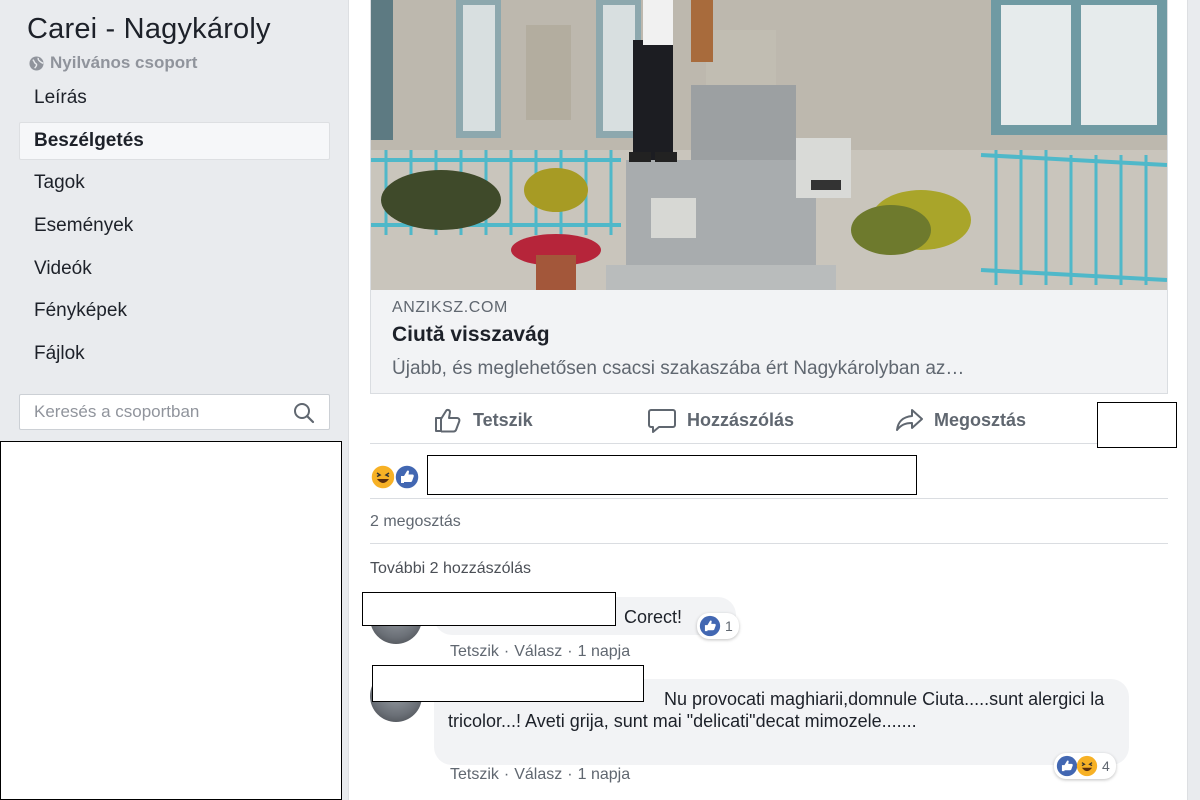 This screenshot has height=800, width=1200. What do you see at coordinates (1106, 766) in the screenshot?
I see `reaction-count: 4` at bounding box center [1106, 766].